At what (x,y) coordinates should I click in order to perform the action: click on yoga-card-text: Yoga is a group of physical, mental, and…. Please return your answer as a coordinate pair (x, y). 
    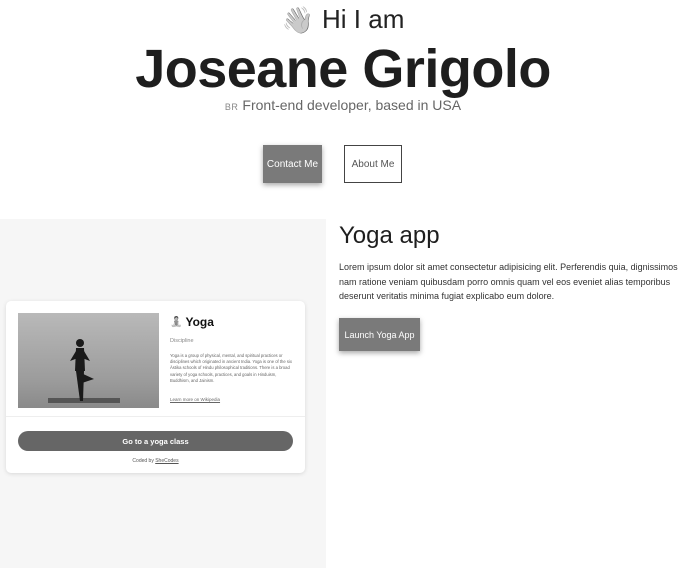
    Looking at the image, I should click on (231, 368).